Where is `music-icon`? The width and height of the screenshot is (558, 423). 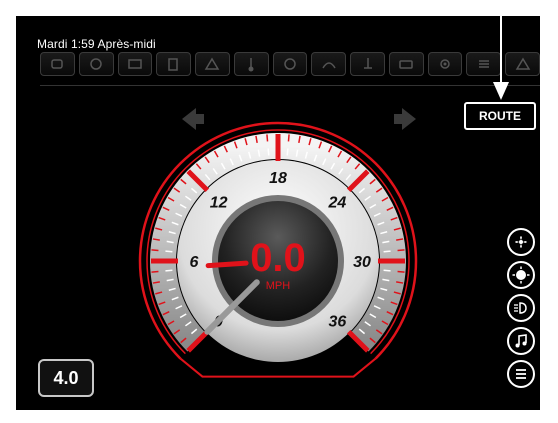 music-icon is located at coordinates (521, 341).